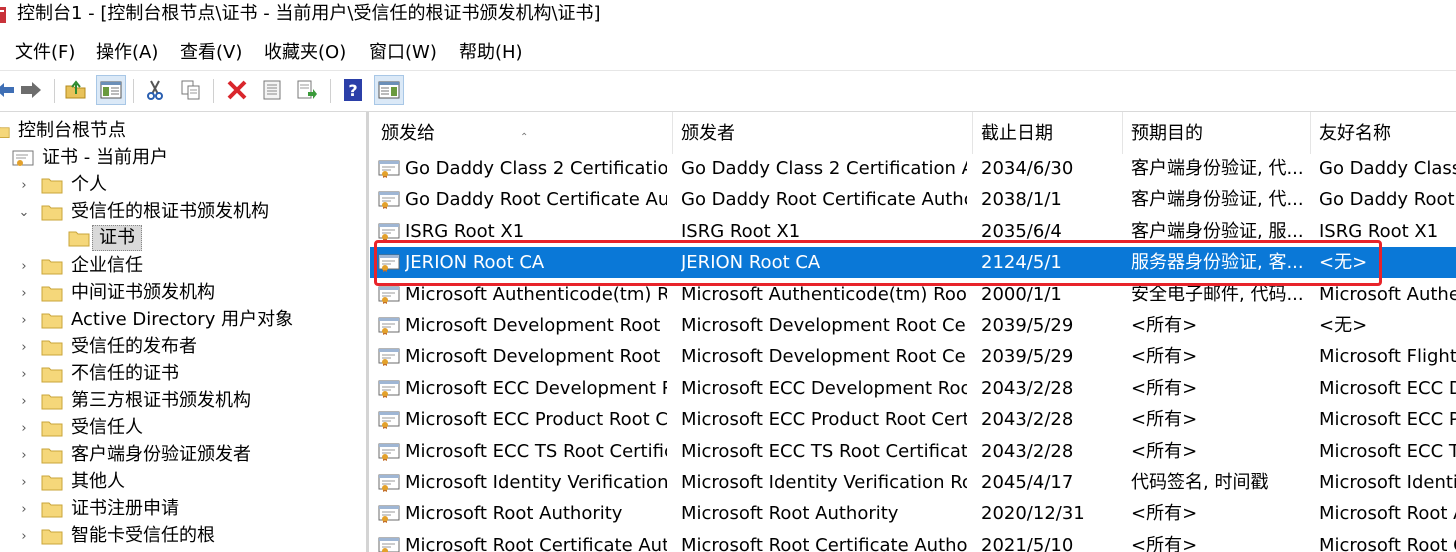 The image size is (1456, 552). Describe the element at coordinates (107, 265) in the screenshot. I see `tree-item-label: 企业信任` at that location.